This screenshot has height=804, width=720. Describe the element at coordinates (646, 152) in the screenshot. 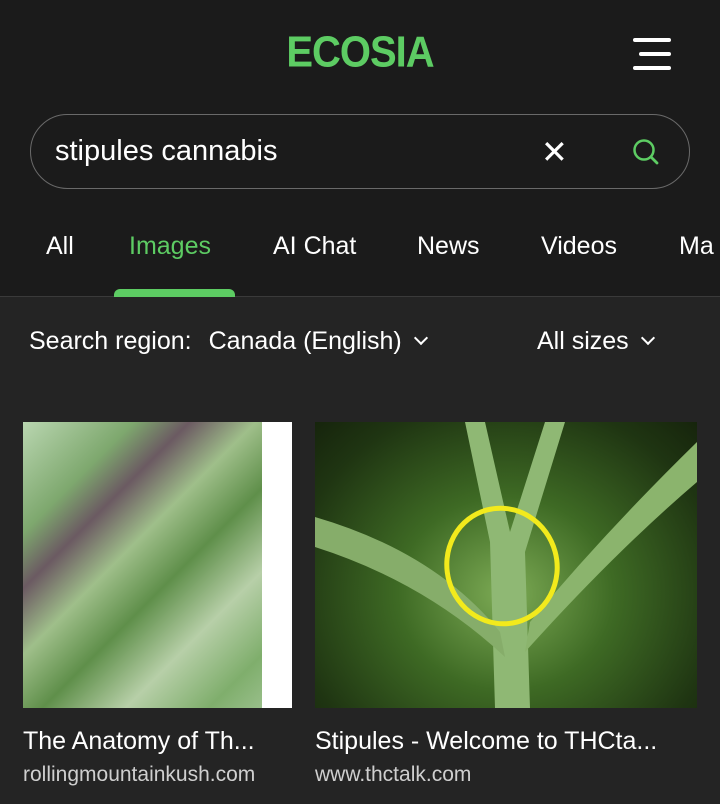

I see `search-icon` at that location.